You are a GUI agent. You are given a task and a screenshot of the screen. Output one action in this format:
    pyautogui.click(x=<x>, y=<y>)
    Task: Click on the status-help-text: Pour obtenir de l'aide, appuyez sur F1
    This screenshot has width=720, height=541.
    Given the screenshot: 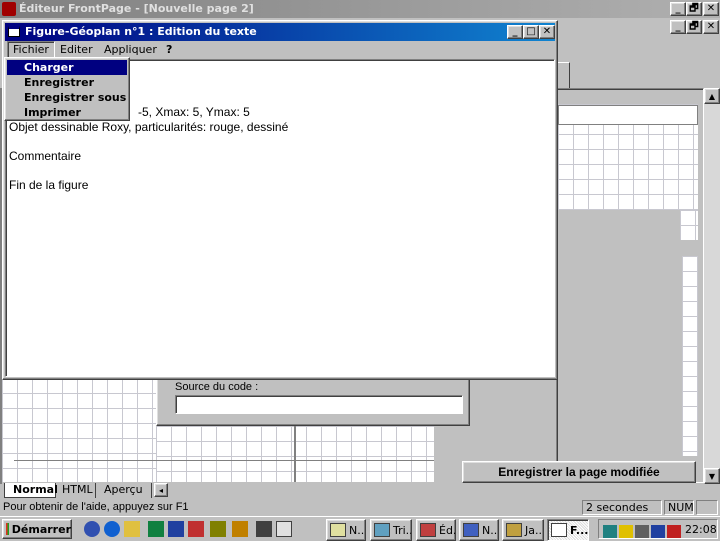 What is the action you would take?
    pyautogui.click(x=96, y=507)
    